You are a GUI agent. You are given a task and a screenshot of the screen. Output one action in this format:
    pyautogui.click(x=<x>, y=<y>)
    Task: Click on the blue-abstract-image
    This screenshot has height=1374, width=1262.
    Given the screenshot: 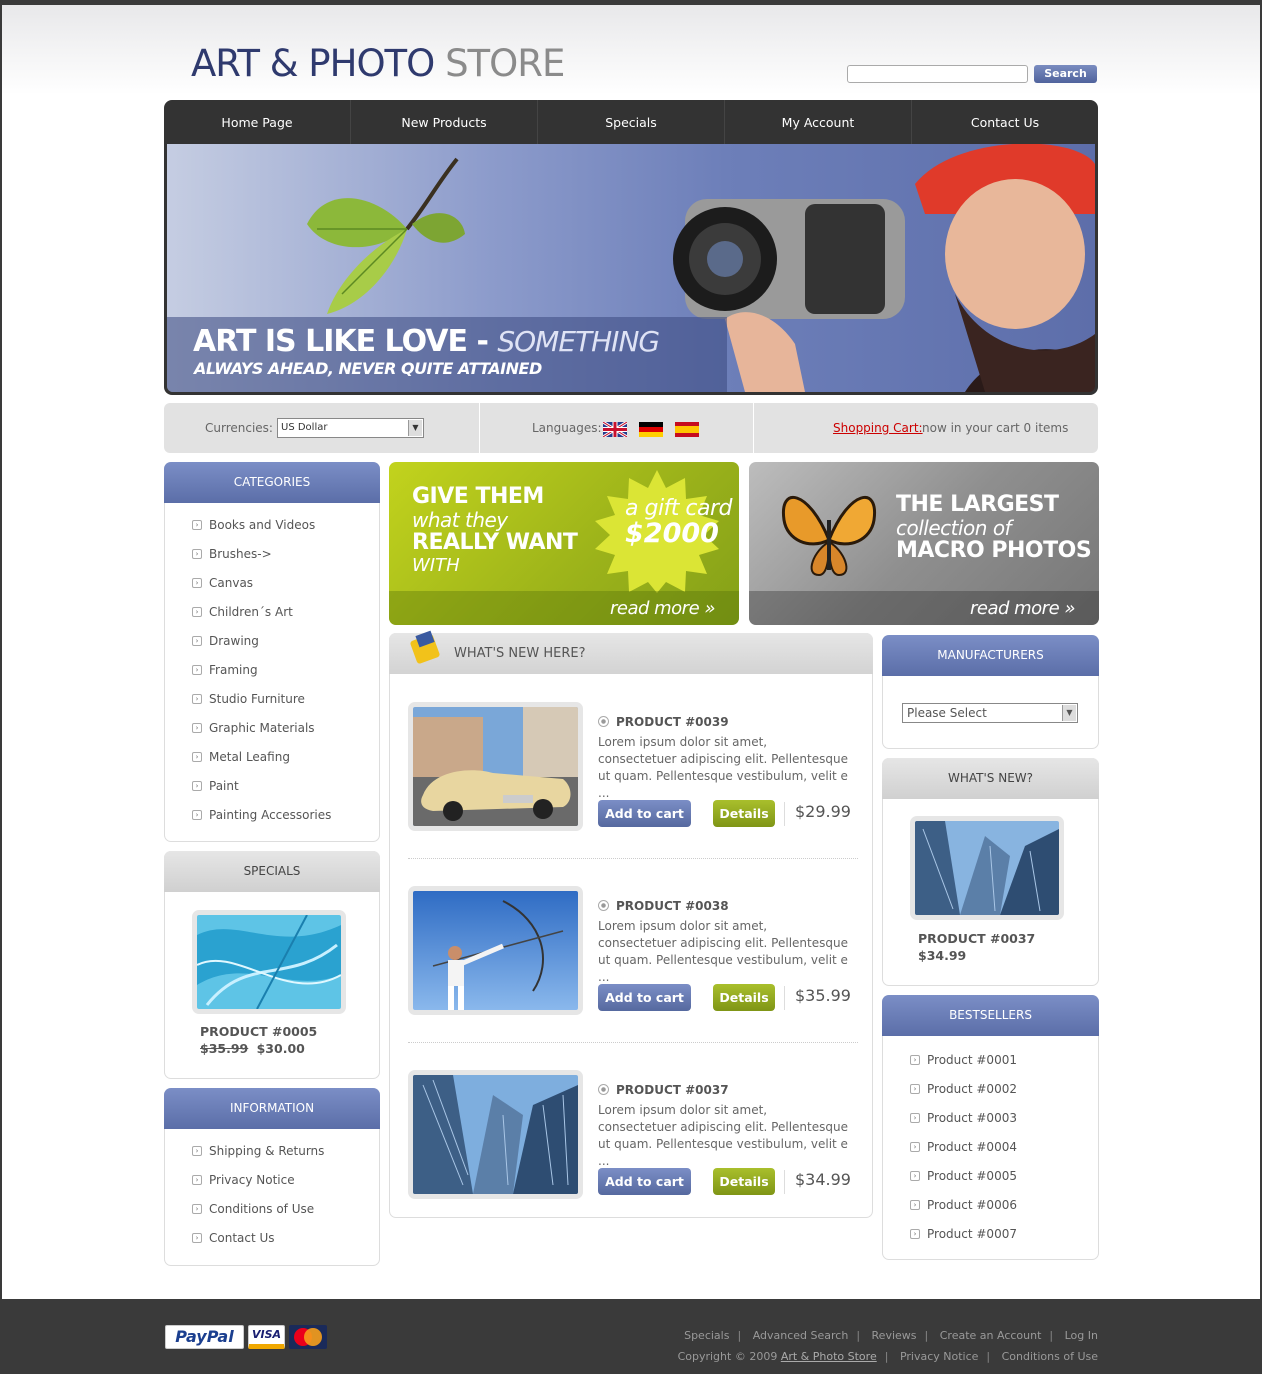 What is the action you would take?
    pyautogui.click(x=269, y=962)
    